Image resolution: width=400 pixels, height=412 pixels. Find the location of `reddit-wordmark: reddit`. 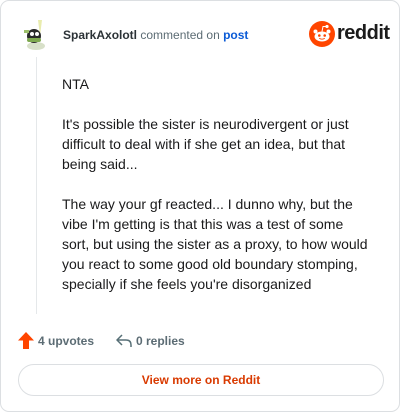

reddit-wordmark: reddit is located at coordinates (363, 33).